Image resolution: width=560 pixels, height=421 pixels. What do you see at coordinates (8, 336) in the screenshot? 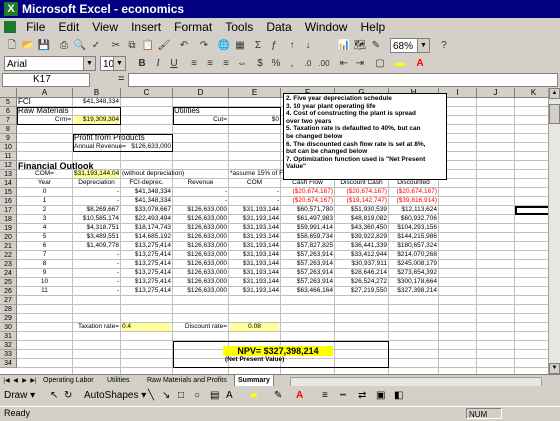
I see `row-header-31: 31` at bounding box center [8, 336].